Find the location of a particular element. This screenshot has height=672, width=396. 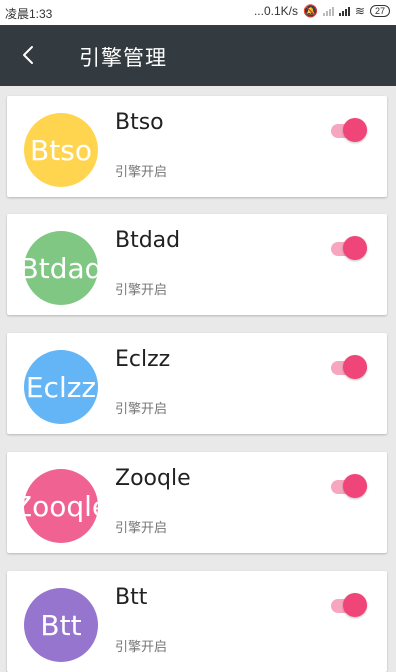

engine-avatar: Zooqle is located at coordinates (61, 506).